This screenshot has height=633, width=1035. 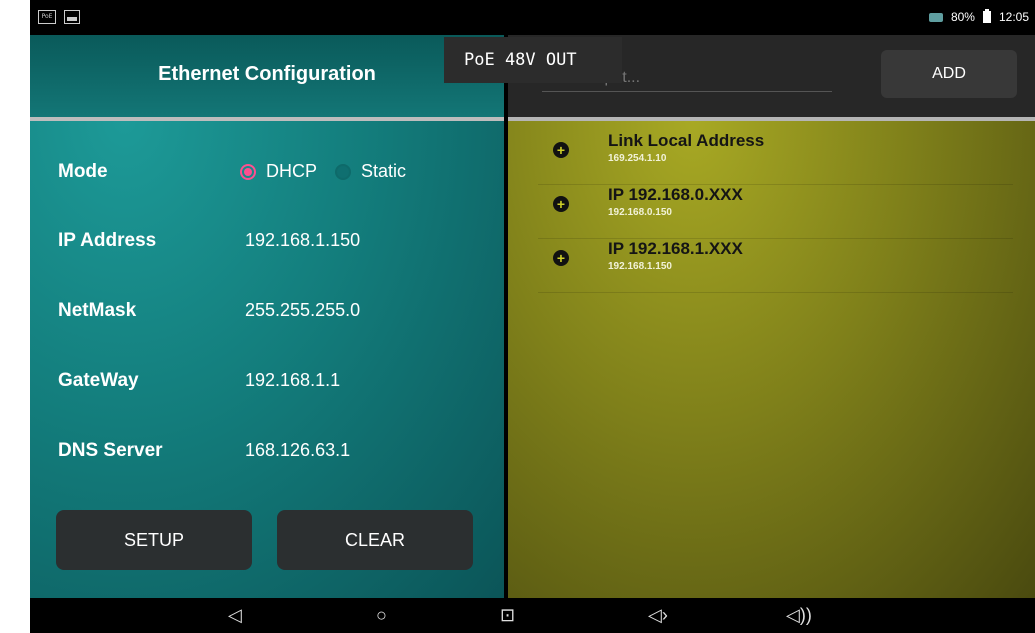 What do you see at coordinates (978, 16) in the screenshot?
I see `status-right: 80% 12:05` at bounding box center [978, 16].